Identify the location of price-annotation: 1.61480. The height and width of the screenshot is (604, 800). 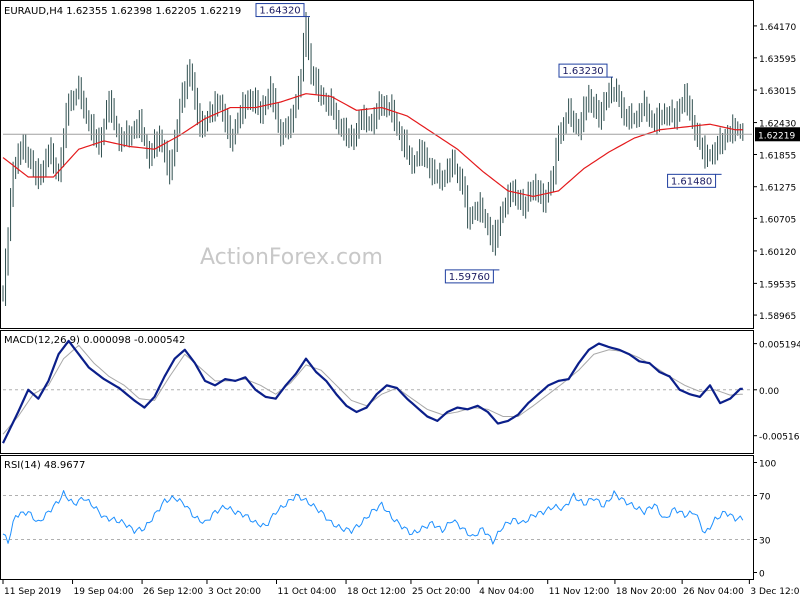
(694, 180).